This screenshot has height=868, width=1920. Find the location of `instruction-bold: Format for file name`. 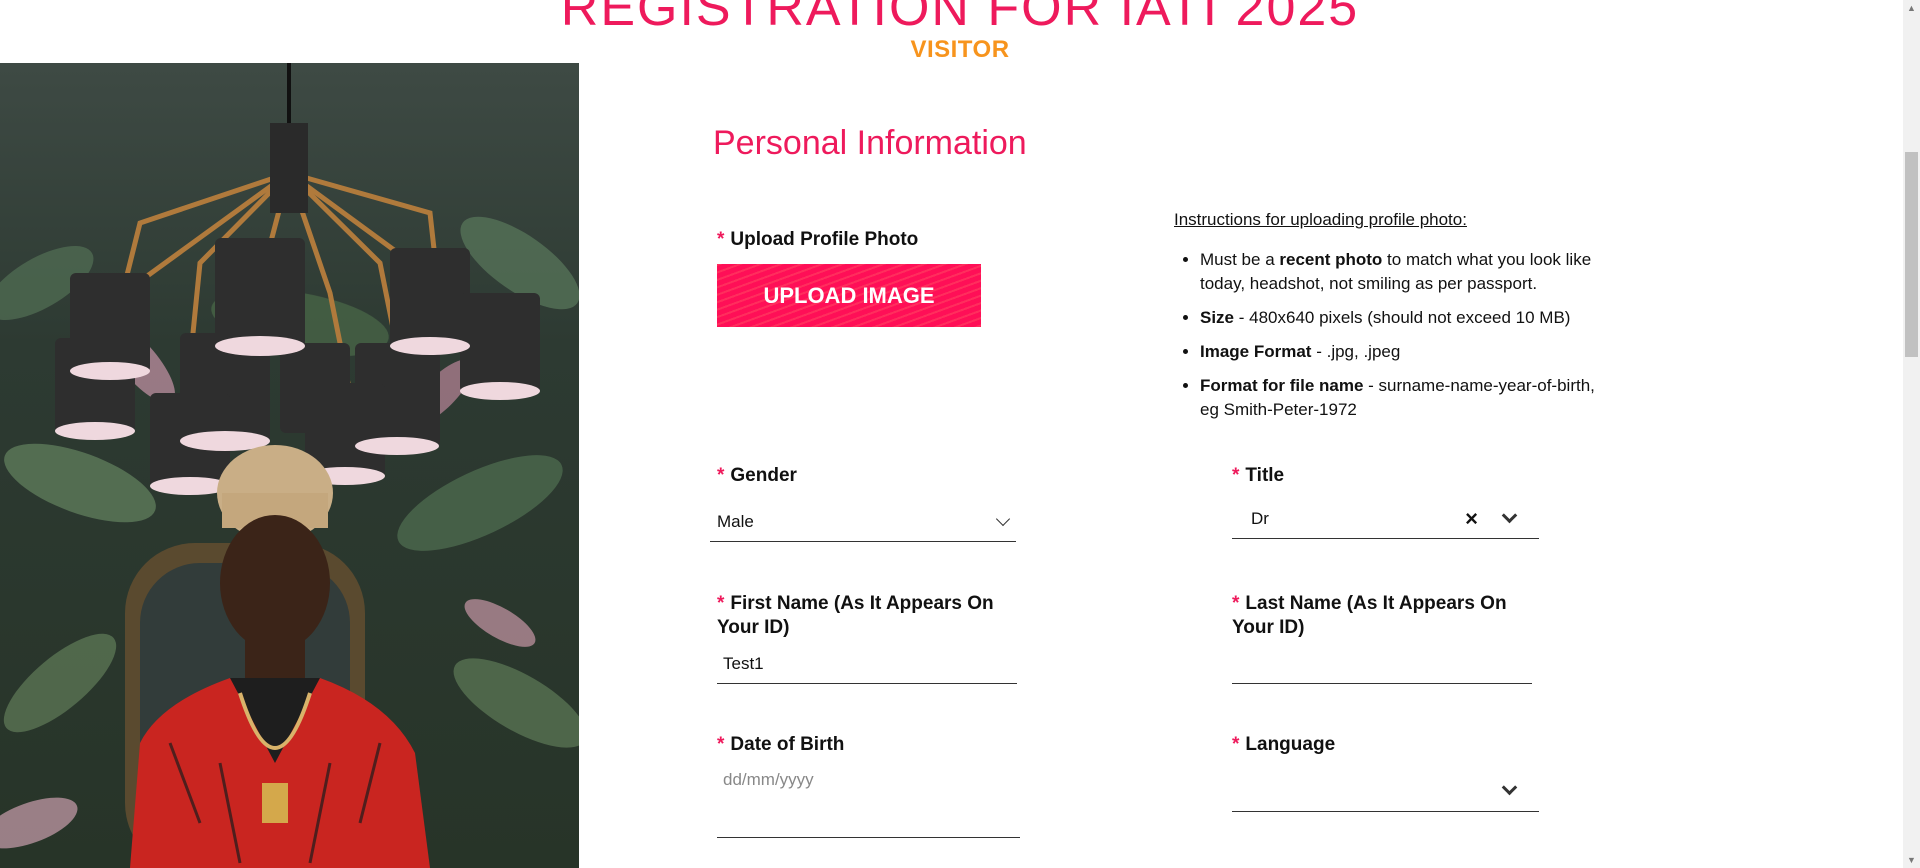

instruction-bold: Format for file name is located at coordinates (1282, 385).